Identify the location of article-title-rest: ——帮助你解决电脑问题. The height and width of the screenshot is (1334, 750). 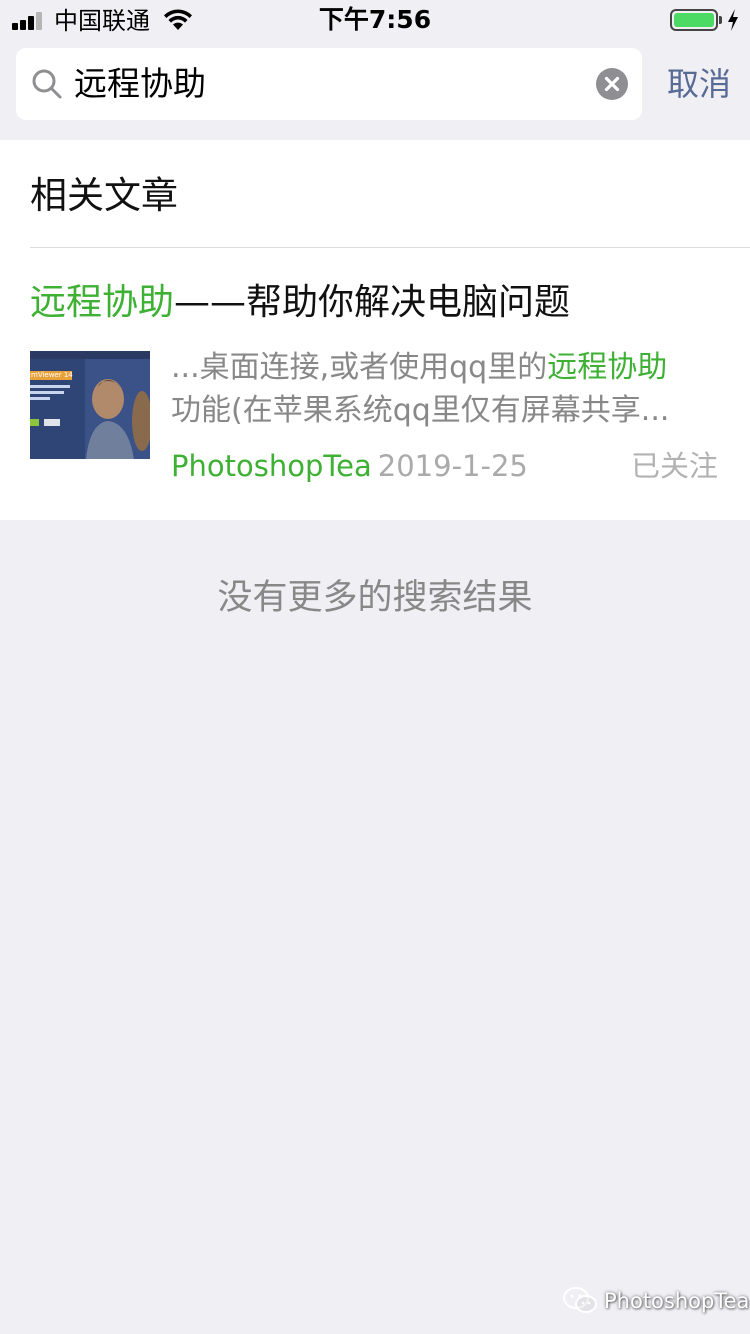
(372, 302).